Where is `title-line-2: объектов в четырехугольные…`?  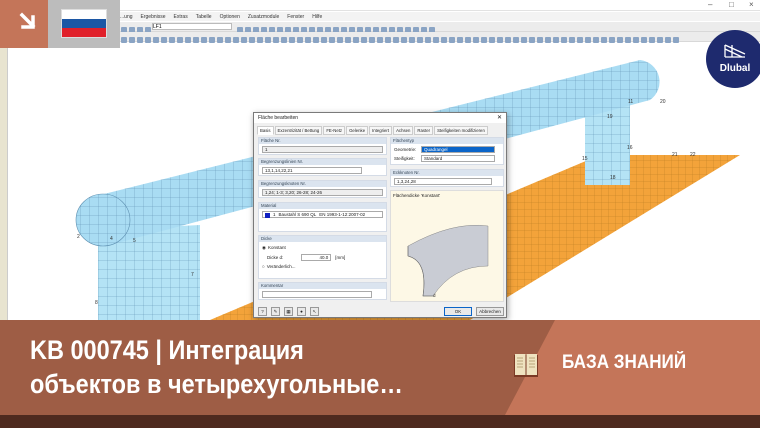 title-line-2: объектов в четырехугольные… is located at coordinates (216, 384).